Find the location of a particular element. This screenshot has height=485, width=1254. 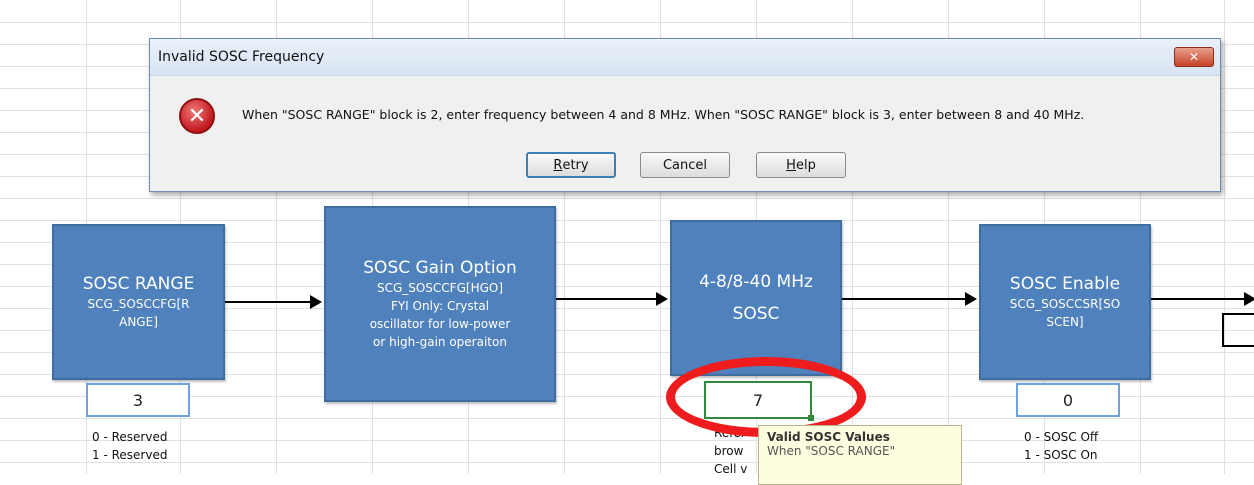

sosc-frequency-block: 4-8/8-40 MHz SOSC is located at coordinates (756, 298).